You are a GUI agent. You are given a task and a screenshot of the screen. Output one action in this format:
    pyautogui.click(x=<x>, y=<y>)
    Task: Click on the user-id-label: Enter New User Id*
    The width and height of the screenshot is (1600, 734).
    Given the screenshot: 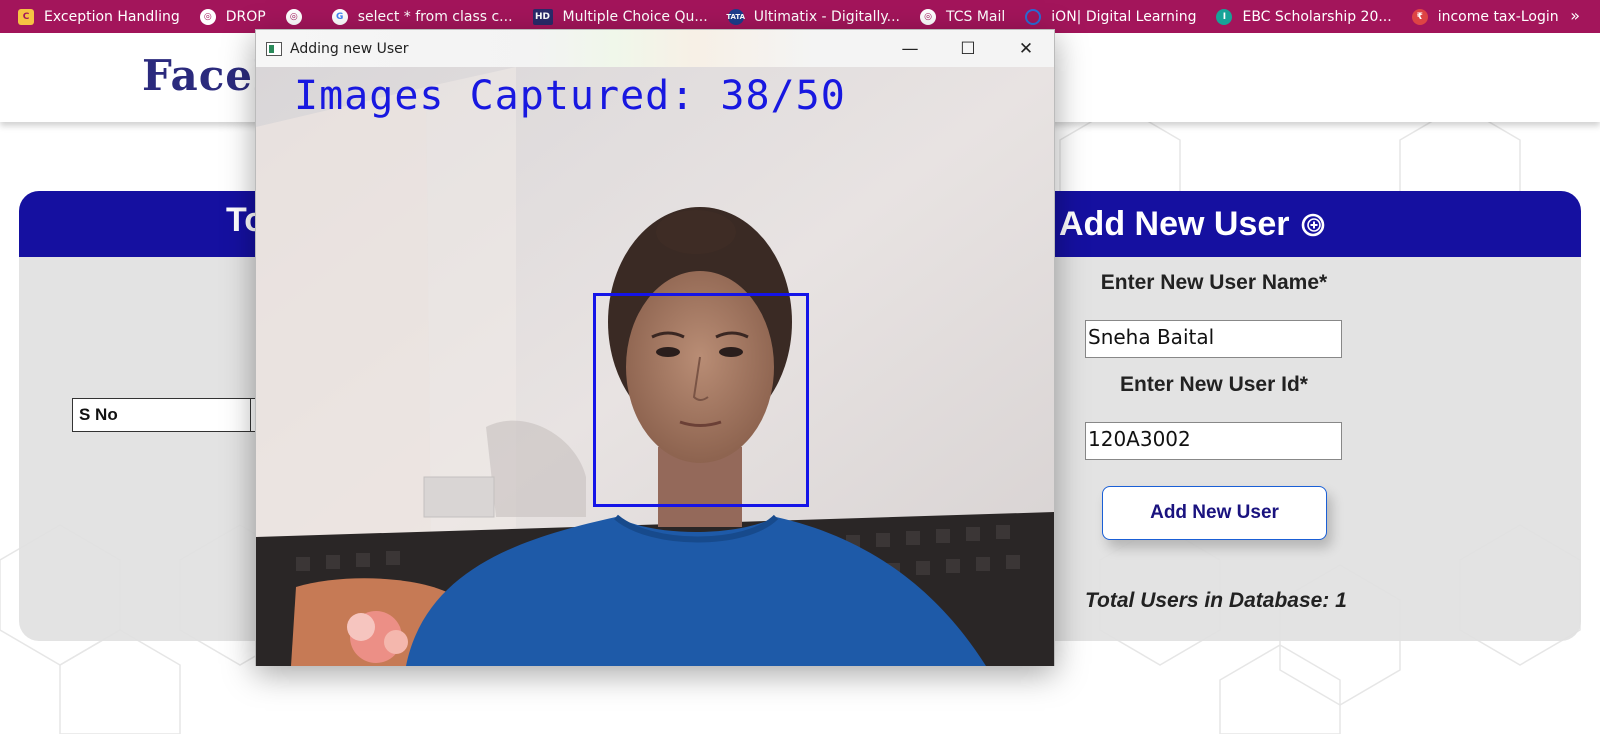 What is the action you would take?
    pyautogui.click(x=1214, y=384)
    